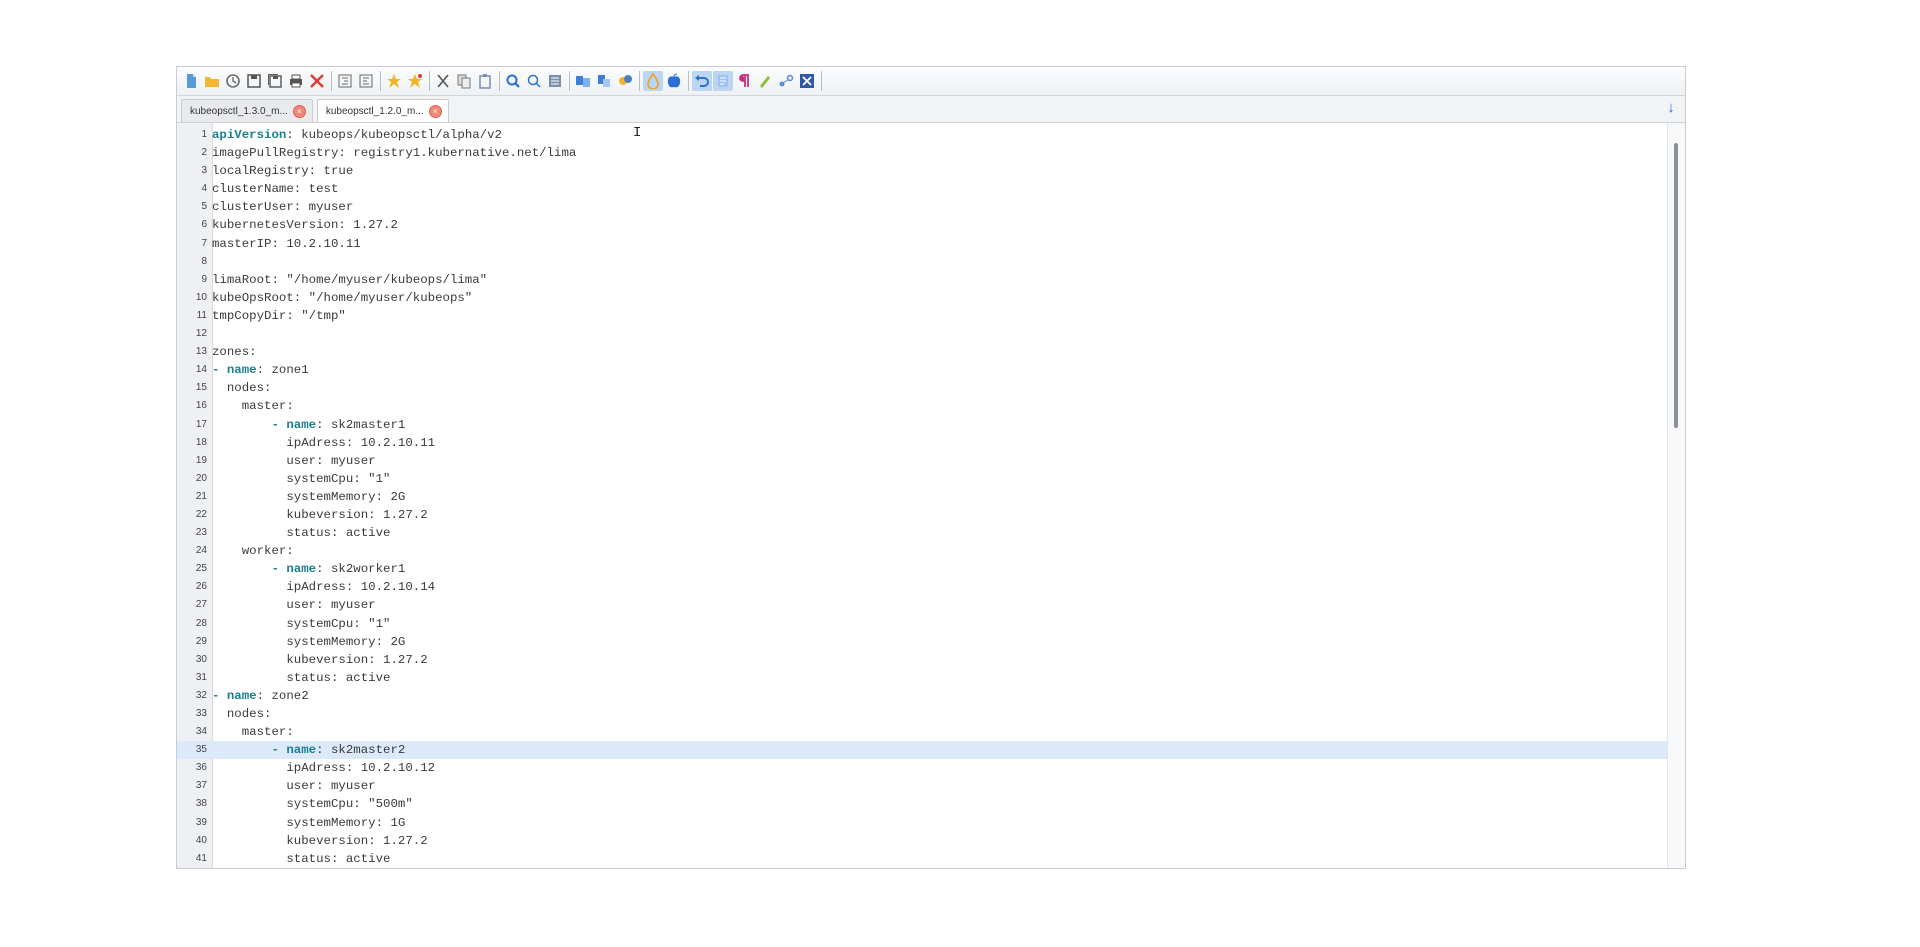 The height and width of the screenshot is (947, 1920). I want to click on code-line: 41 status: active, so click(922, 859).